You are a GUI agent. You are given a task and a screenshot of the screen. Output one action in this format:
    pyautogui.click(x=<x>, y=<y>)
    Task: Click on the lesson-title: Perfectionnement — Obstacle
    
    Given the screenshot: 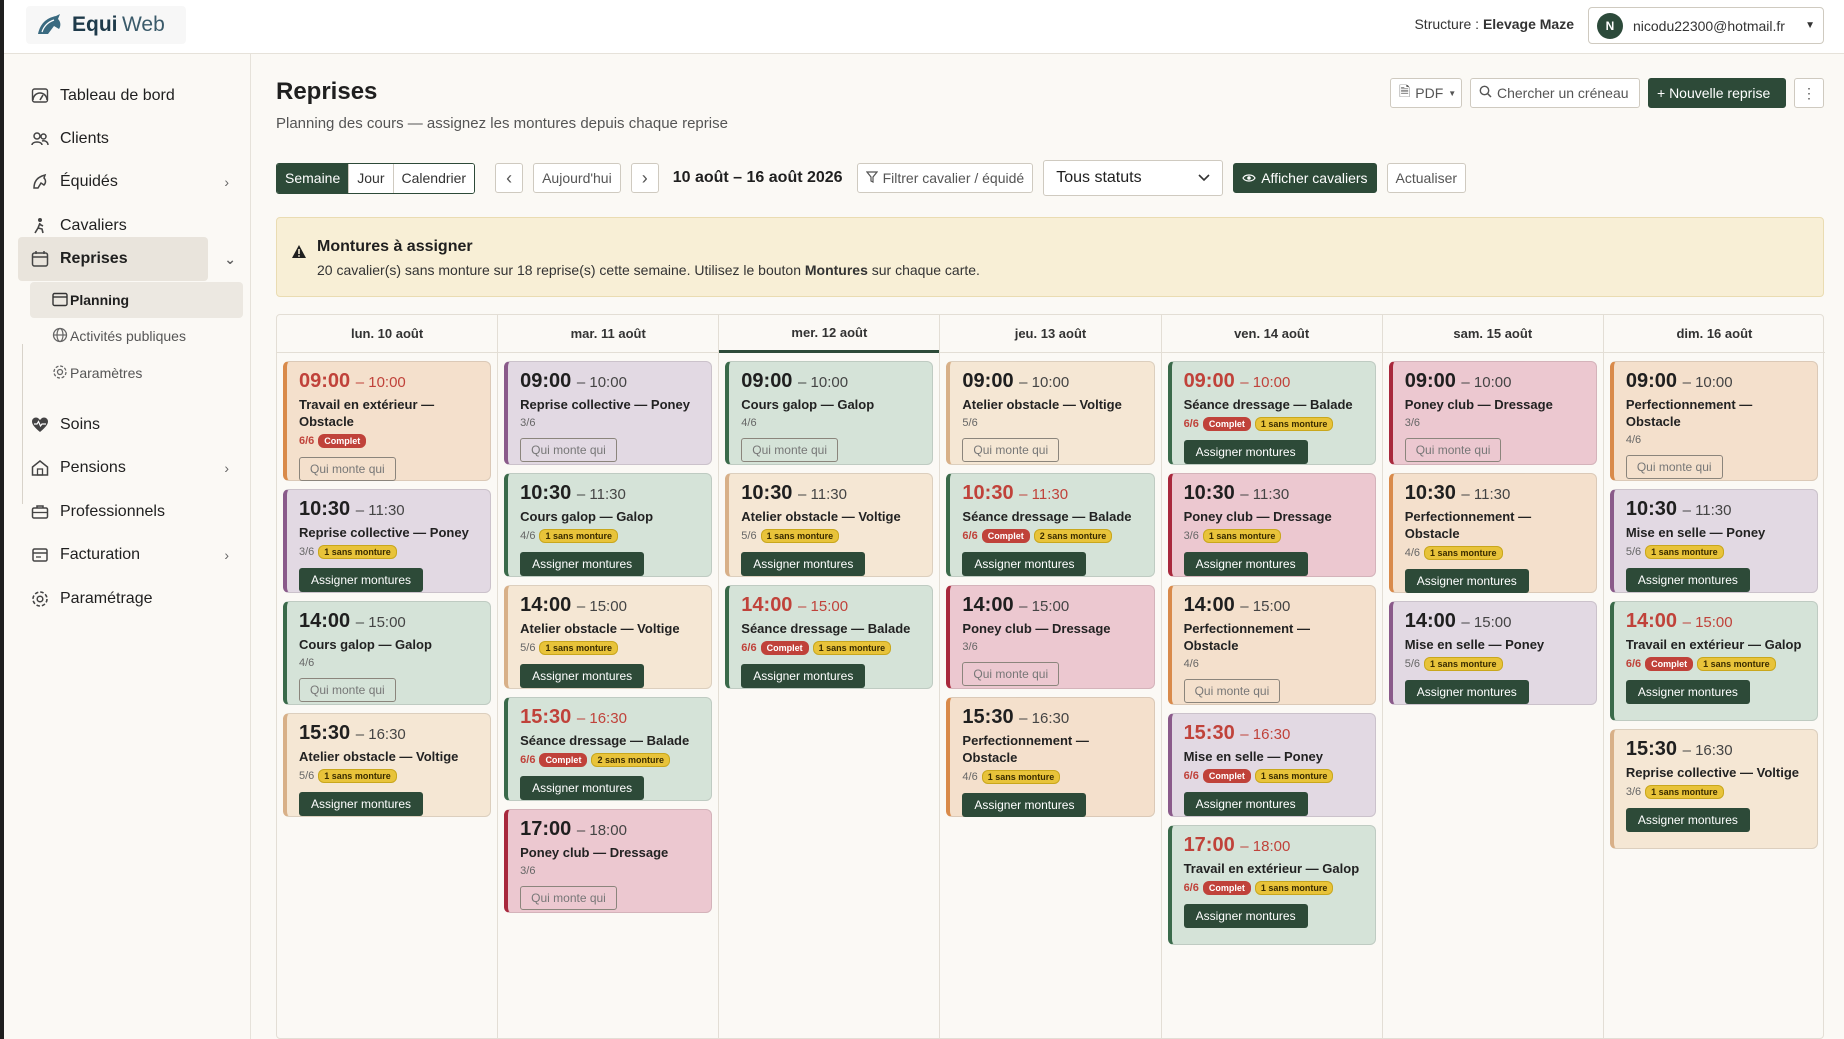 What is the action you would take?
    pyautogui.click(x=1689, y=413)
    